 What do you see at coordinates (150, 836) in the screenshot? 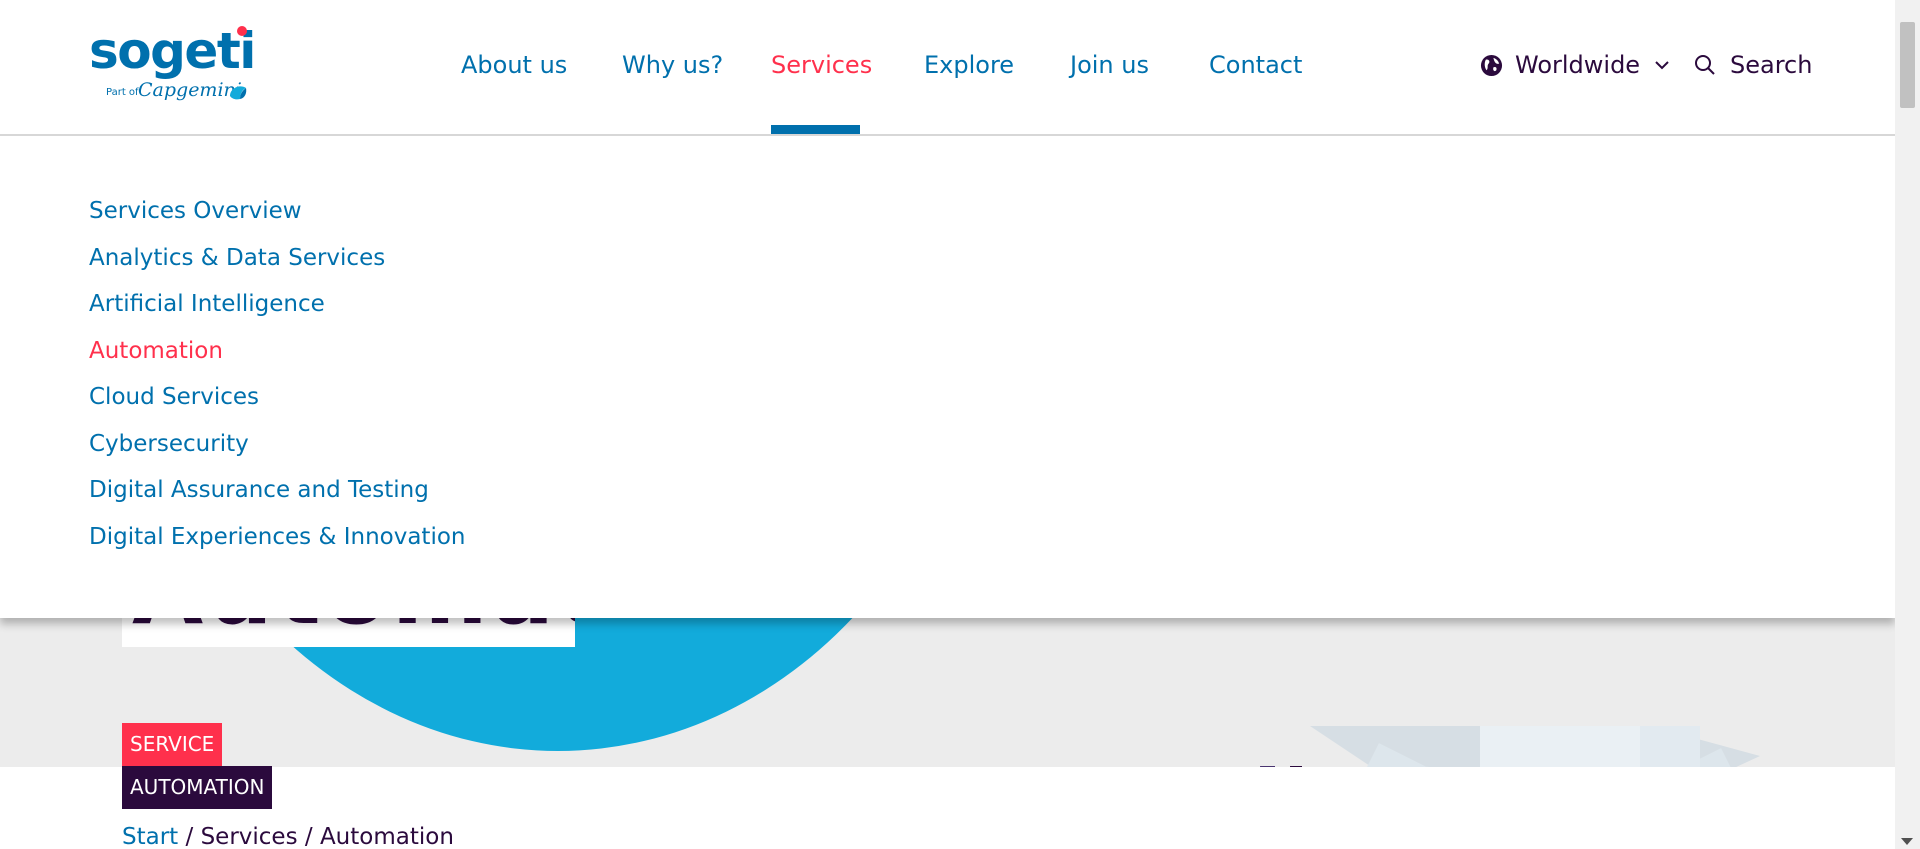
I see `breadcrumb-start: Start` at bounding box center [150, 836].